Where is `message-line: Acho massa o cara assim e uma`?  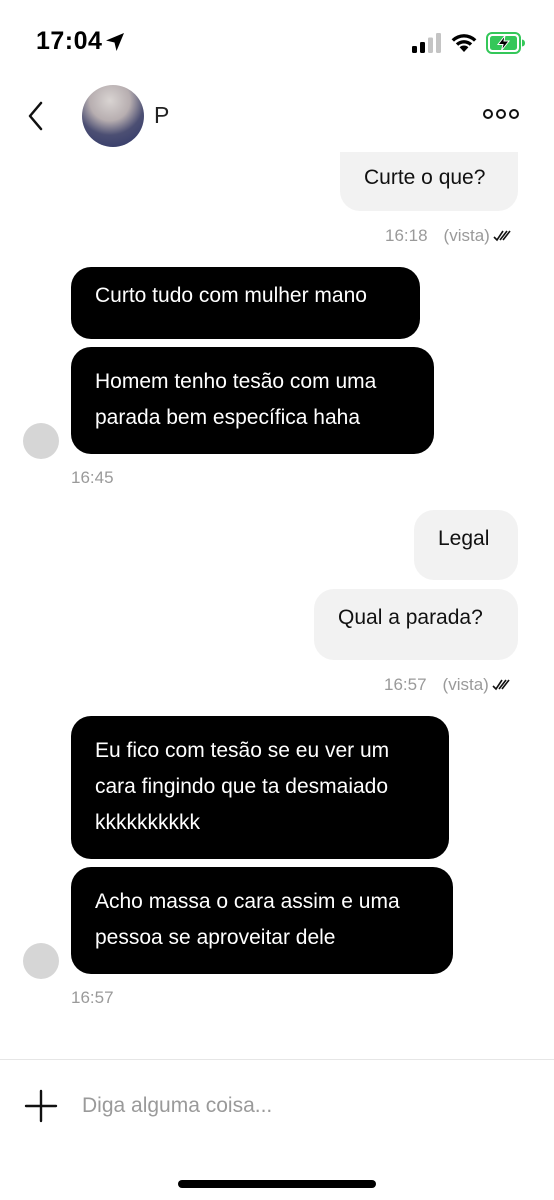 message-line: Acho massa o cara assim e uma is located at coordinates (247, 901).